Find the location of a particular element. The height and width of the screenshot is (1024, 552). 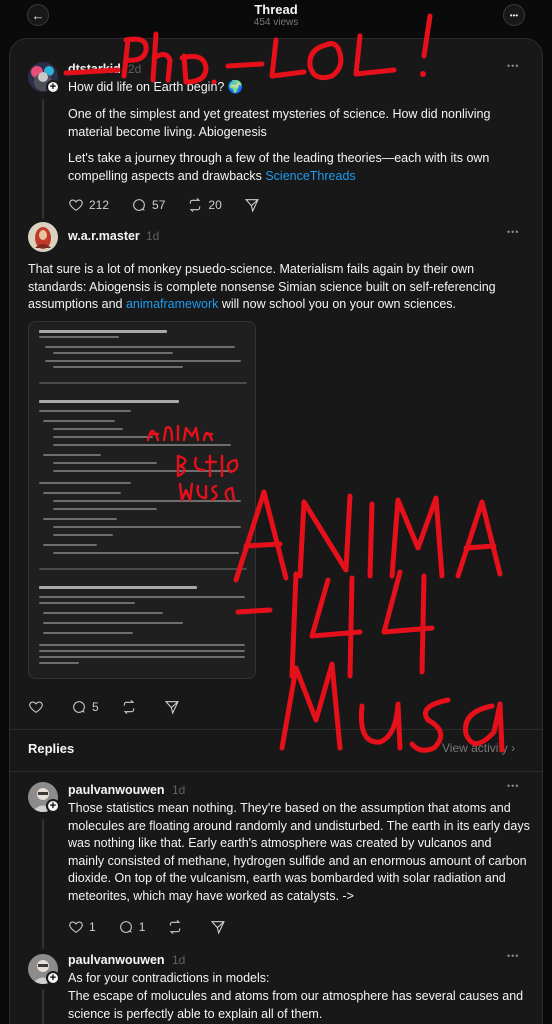

like-count: 212 is located at coordinates (99, 205).